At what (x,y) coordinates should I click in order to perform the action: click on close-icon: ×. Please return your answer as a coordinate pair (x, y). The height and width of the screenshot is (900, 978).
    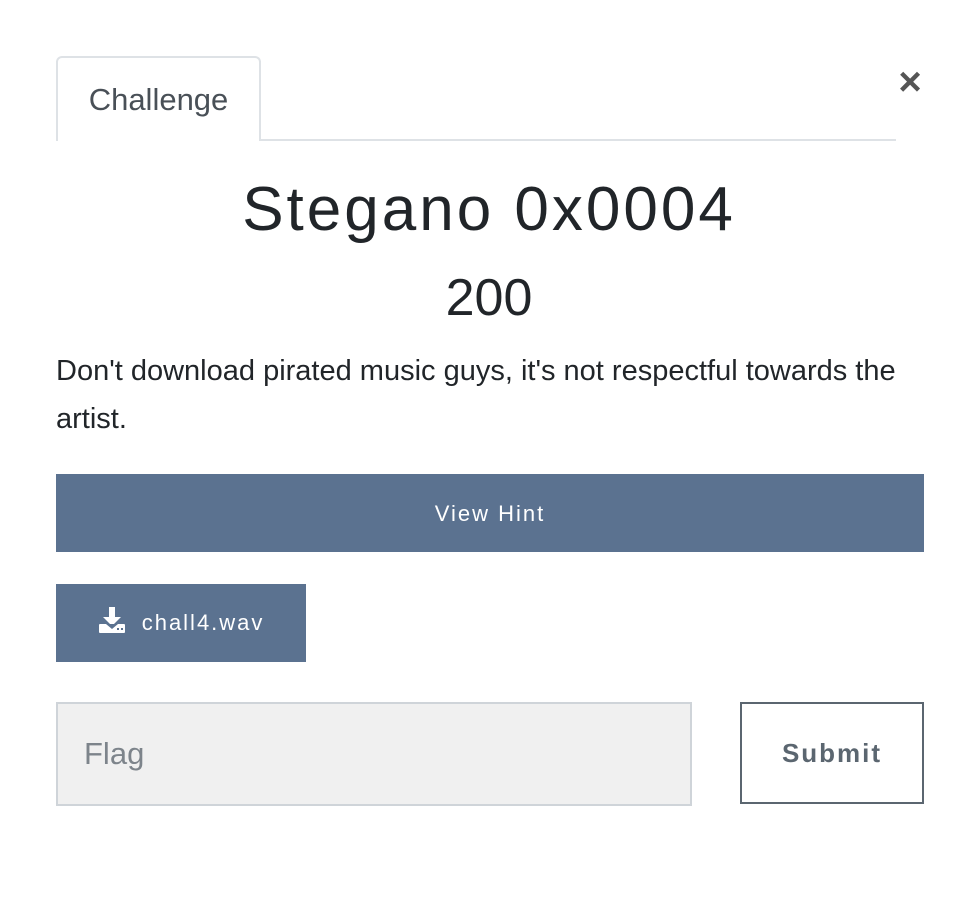
    Looking at the image, I should click on (910, 82).